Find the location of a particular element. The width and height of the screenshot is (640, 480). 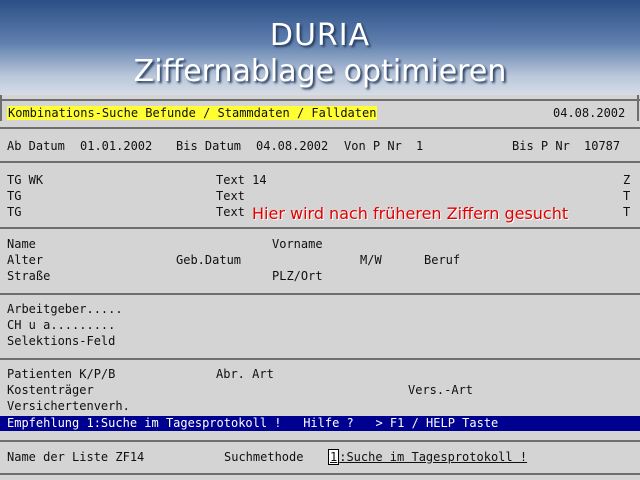

suchmethode-input: 1:Suche im Tagesprotokoll ! is located at coordinates (428, 457).